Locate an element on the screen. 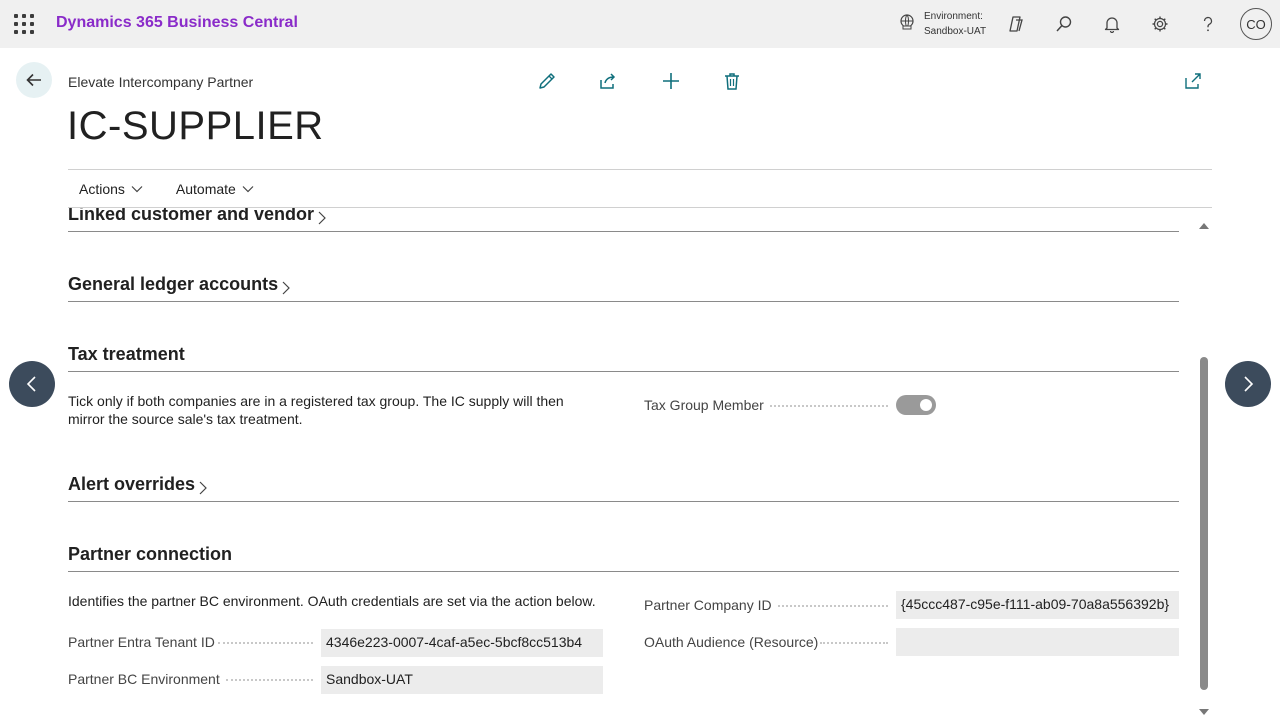 The width and height of the screenshot is (1280, 720). scroll-up-icon is located at coordinates (1204, 226).